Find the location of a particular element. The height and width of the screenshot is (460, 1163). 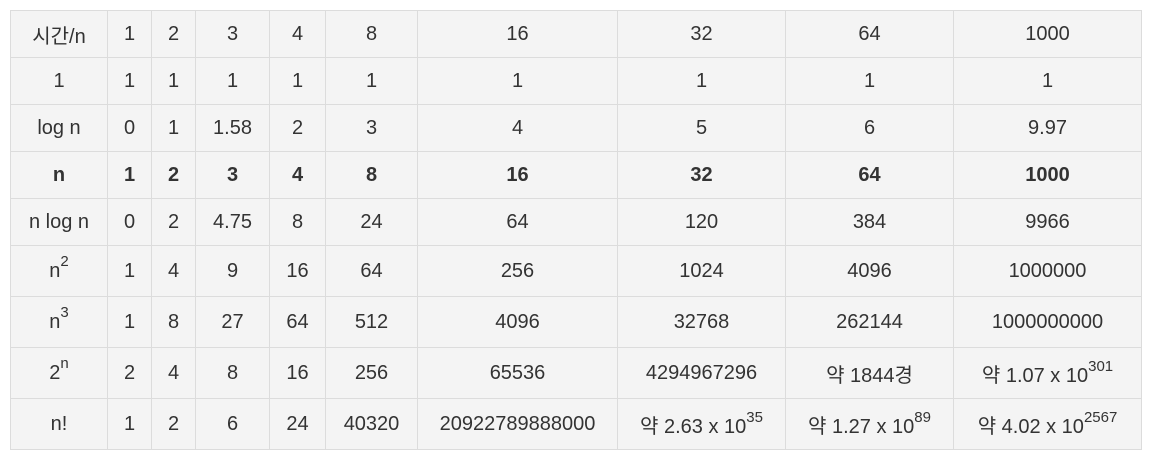

header-cell: 4 is located at coordinates (297, 34).